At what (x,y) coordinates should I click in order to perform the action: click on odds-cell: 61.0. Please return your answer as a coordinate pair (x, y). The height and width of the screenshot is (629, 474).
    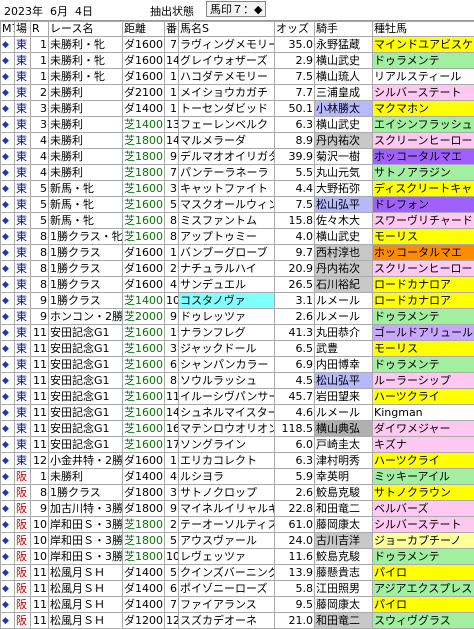
    Looking at the image, I should click on (295, 525).